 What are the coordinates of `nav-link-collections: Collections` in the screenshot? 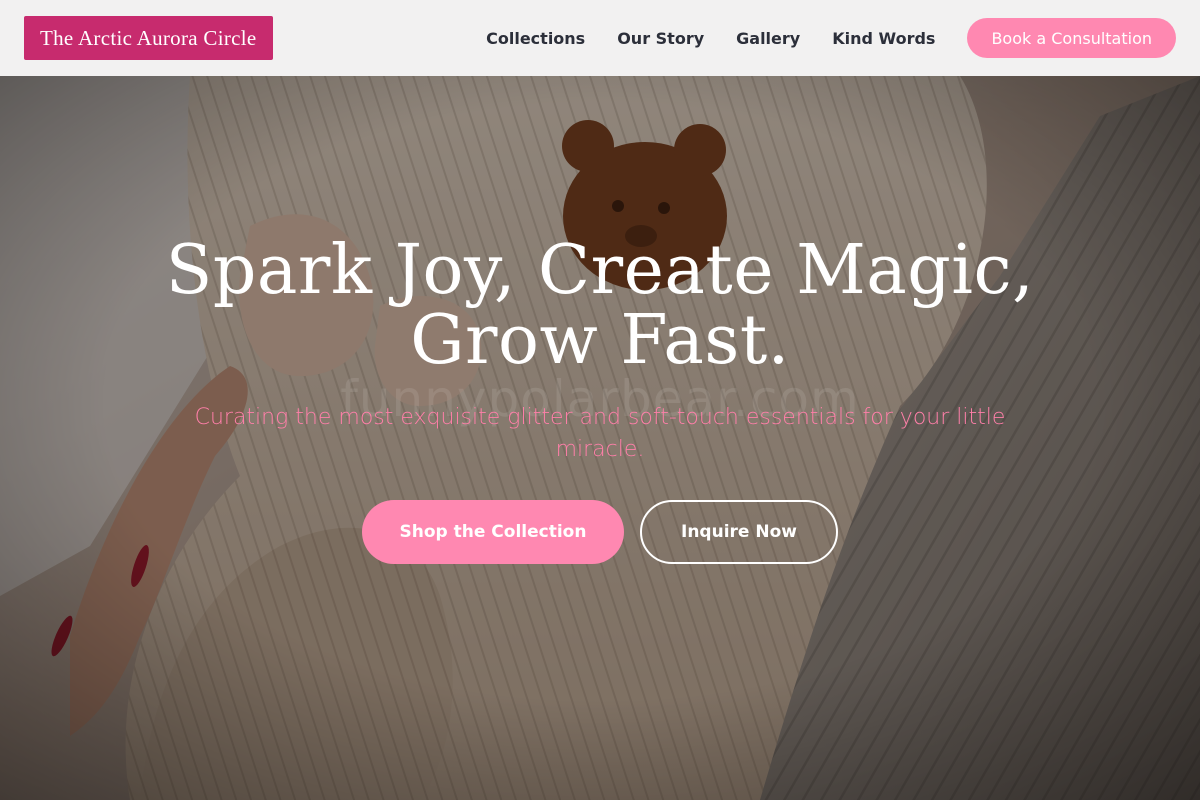 It's located at (535, 38).